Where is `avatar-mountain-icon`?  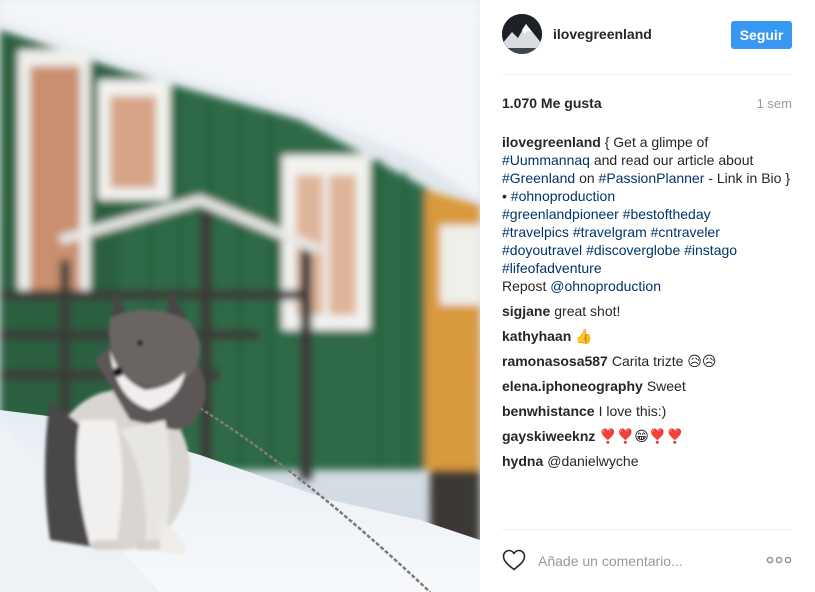 avatar-mountain-icon is located at coordinates (522, 34).